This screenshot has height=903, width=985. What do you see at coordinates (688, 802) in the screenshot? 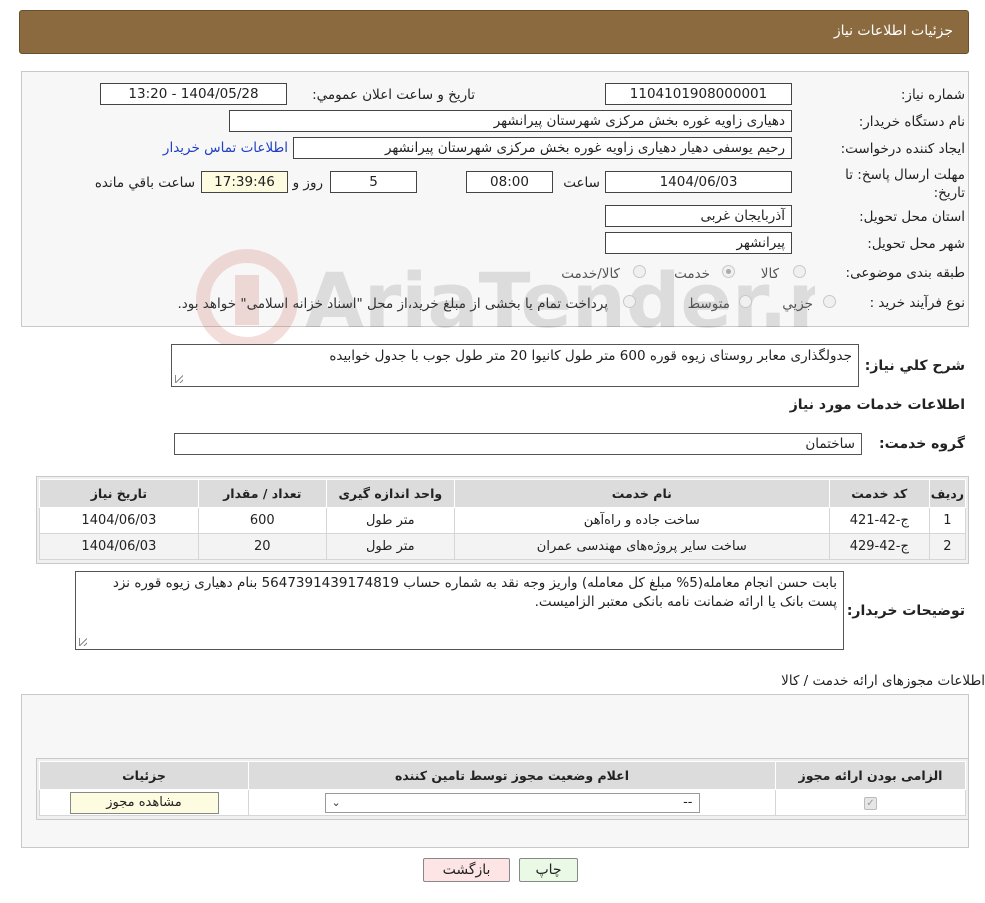
I see `permit-status-value: --` at bounding box center [688, 802].